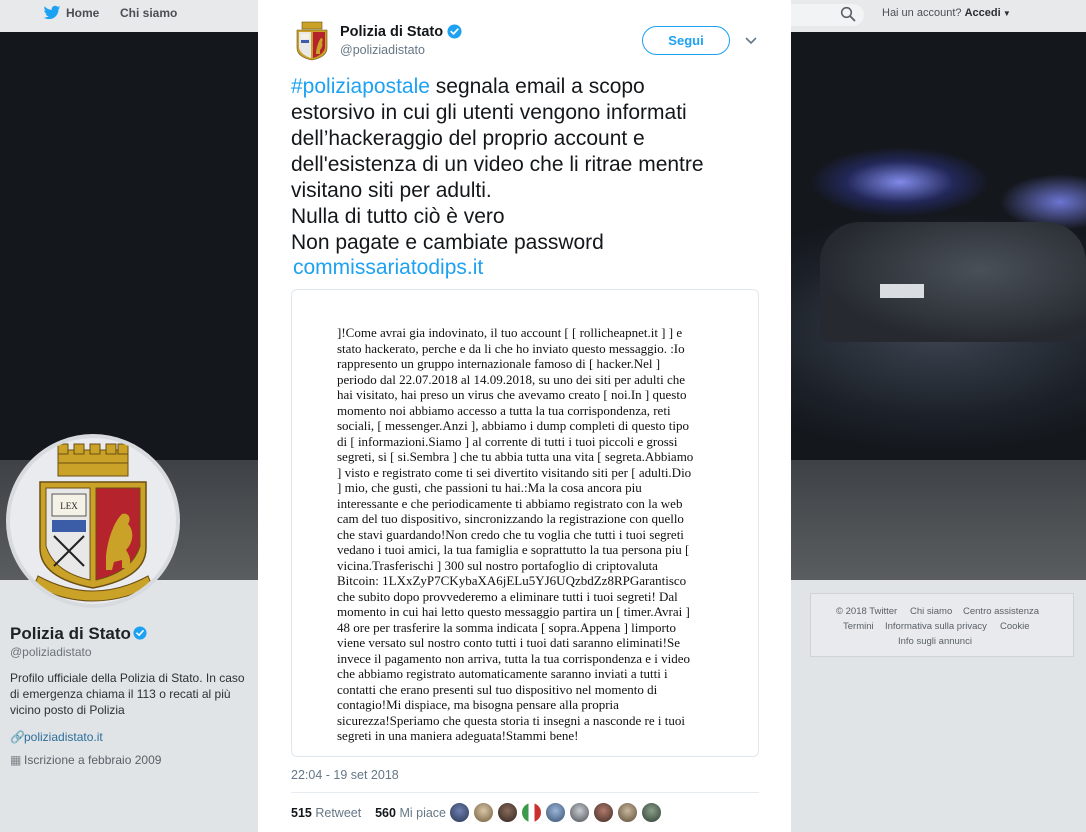 This screenshot has width=1086, height=832. Describe the element at coordinates (902, 291) in the screenshot. I see `banner-license-plate` at that location.